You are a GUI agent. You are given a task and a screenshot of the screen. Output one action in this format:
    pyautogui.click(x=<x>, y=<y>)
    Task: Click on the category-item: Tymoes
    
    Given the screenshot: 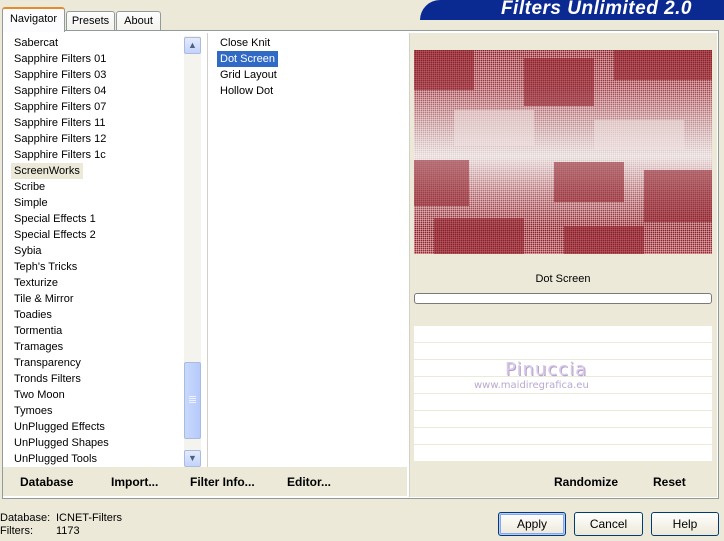 What is the action you would take?
    pyautogui.click(x=33, y=411)
    